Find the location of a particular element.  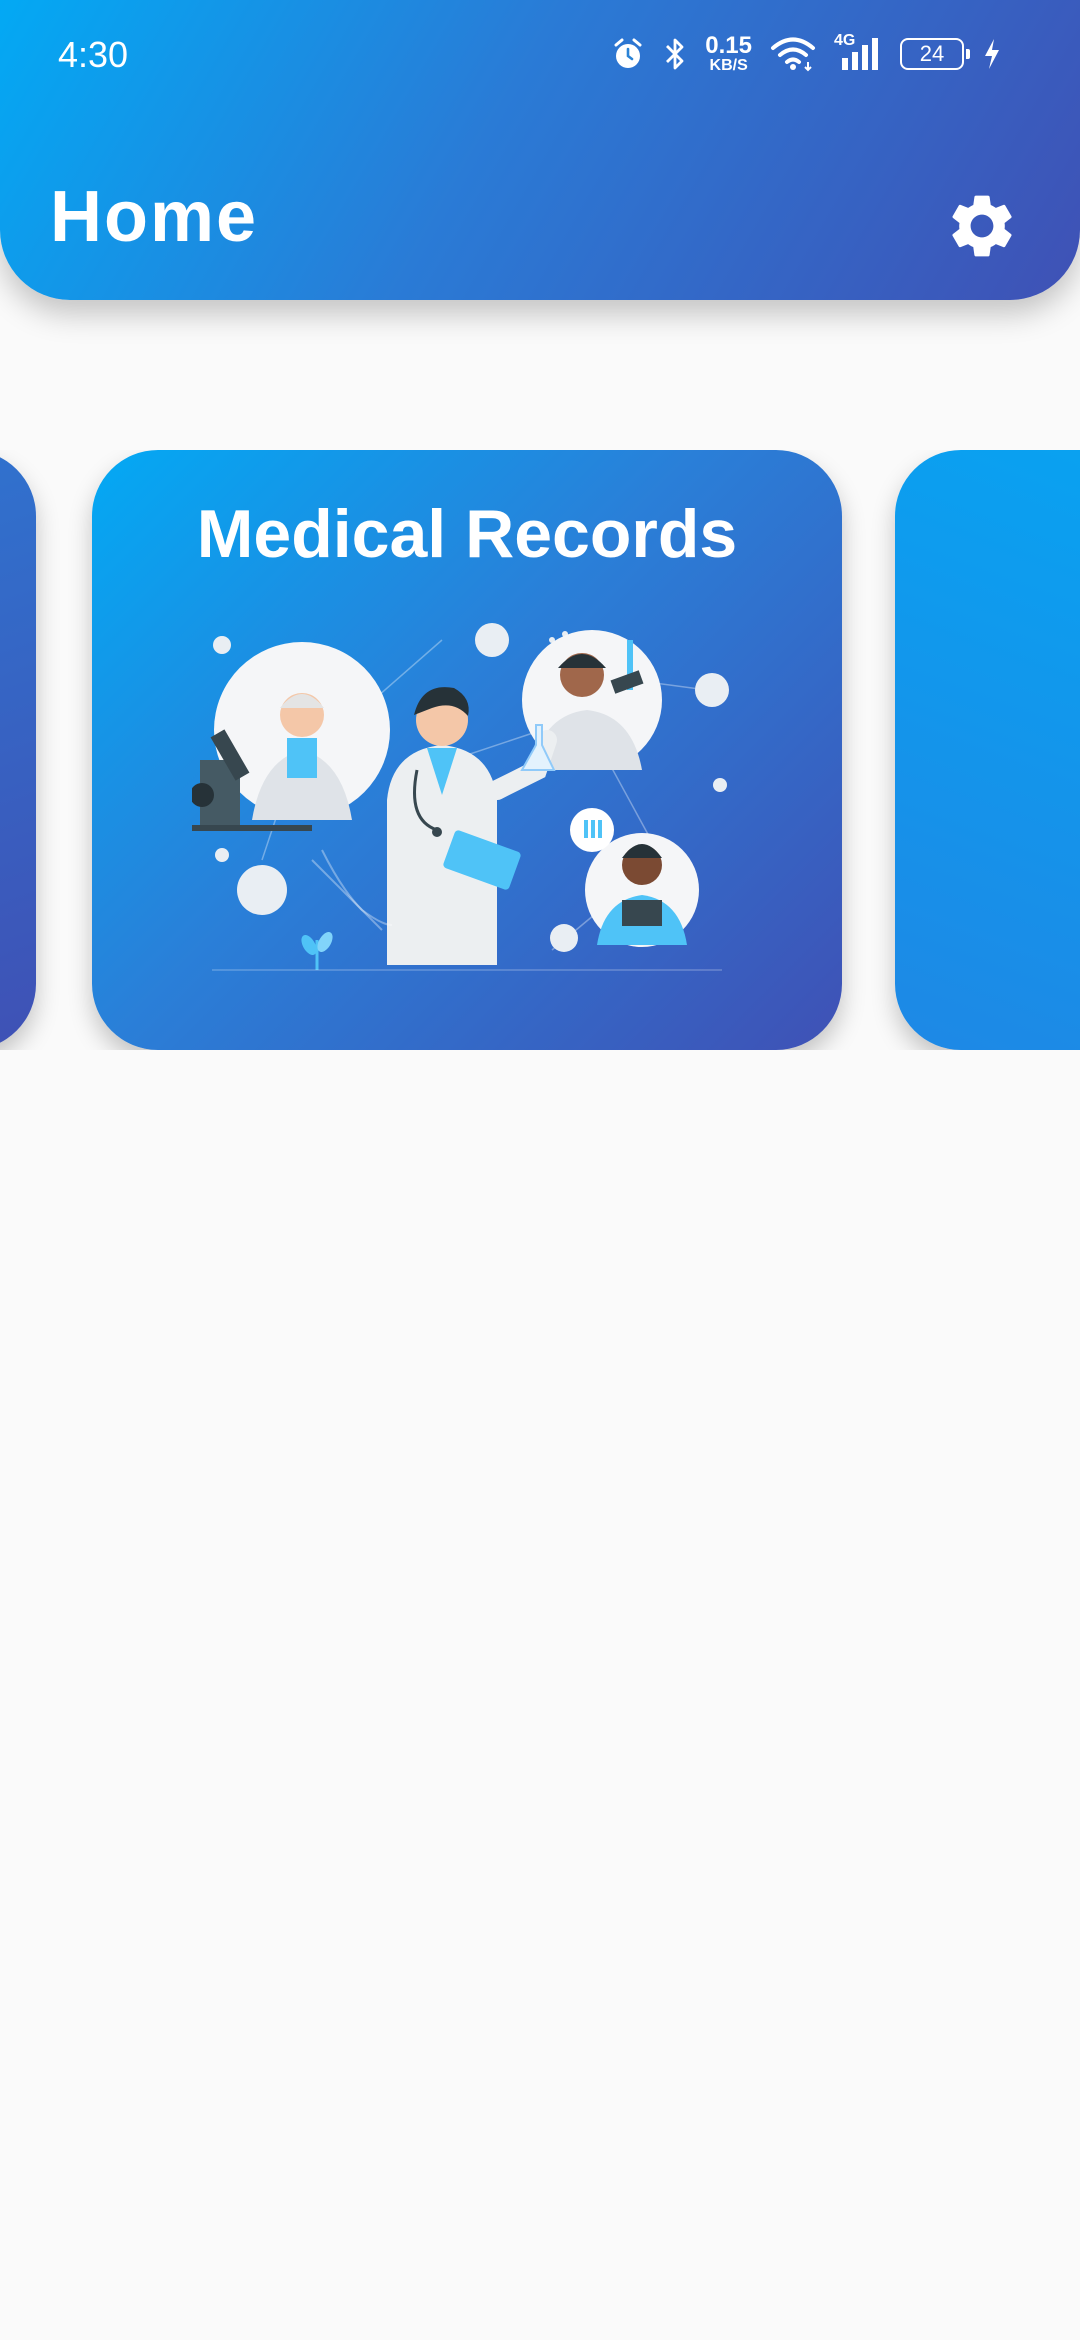

wifi-icon is located at coordinates (793, 54).